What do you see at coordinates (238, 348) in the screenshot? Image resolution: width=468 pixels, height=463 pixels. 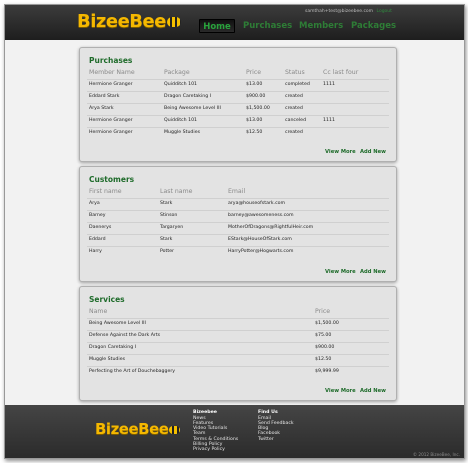 I see `table-row: Dragon Caretaking I $900.00` at bounding box center [238, 348].